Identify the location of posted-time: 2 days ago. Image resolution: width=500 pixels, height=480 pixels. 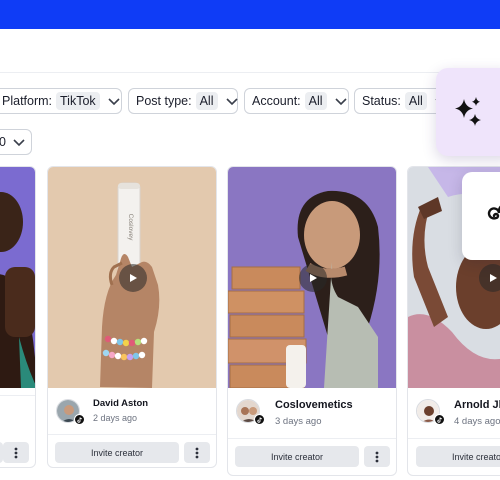
(115, 418).